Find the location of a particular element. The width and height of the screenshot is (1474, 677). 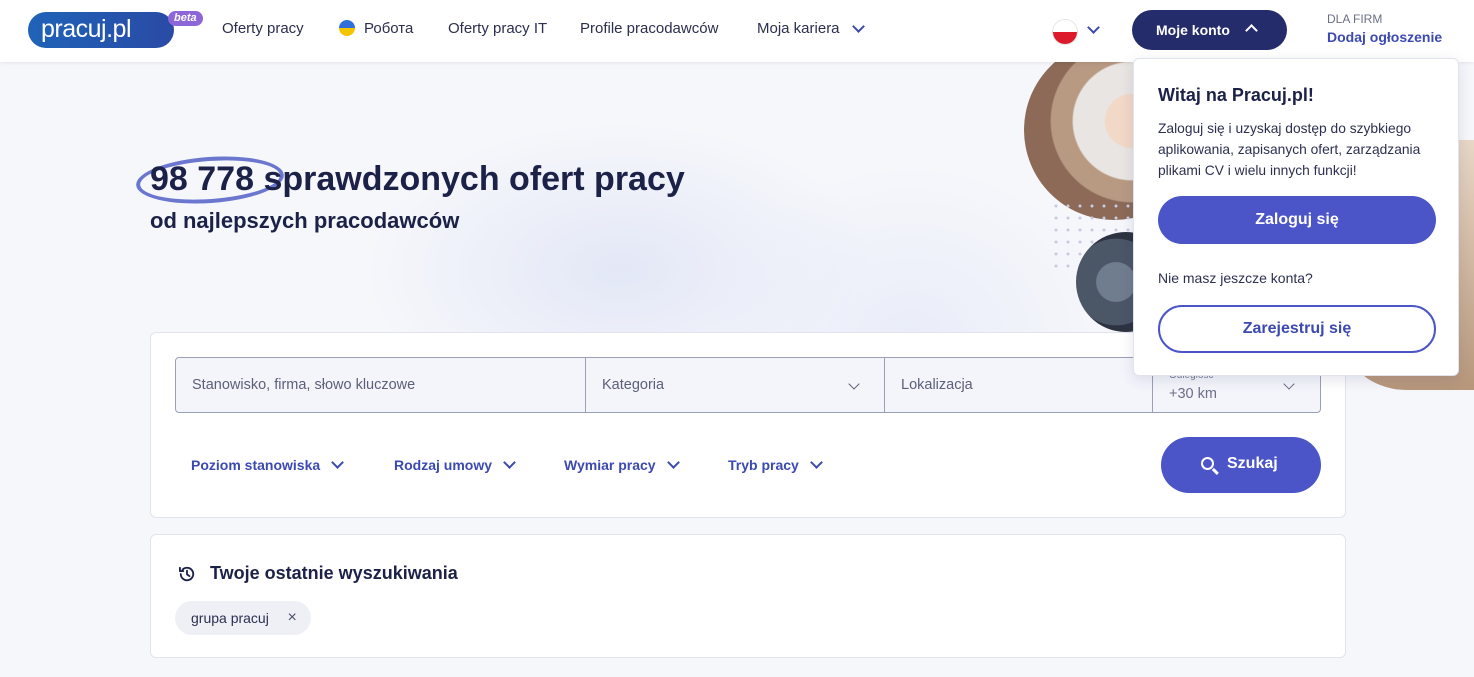

offers-count: 98 778 is located at coordinates (202, 179).